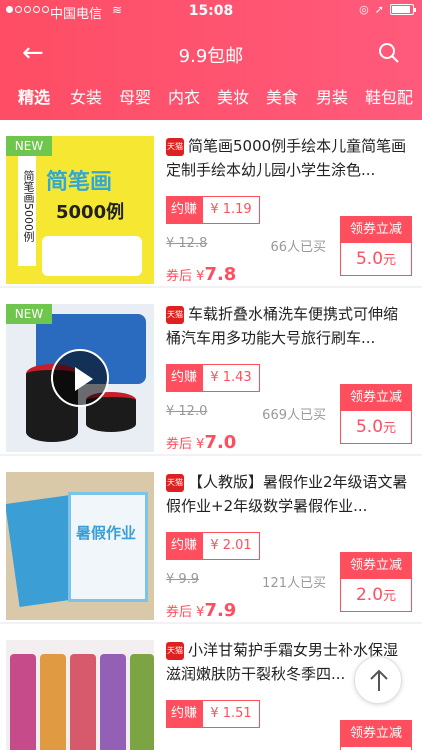 The width and height of the screenshot is (422, 750). Describe the element at coordinates (201, 442) in the screenshot. I see `final-price: 券后 ¥7.0` at that location.